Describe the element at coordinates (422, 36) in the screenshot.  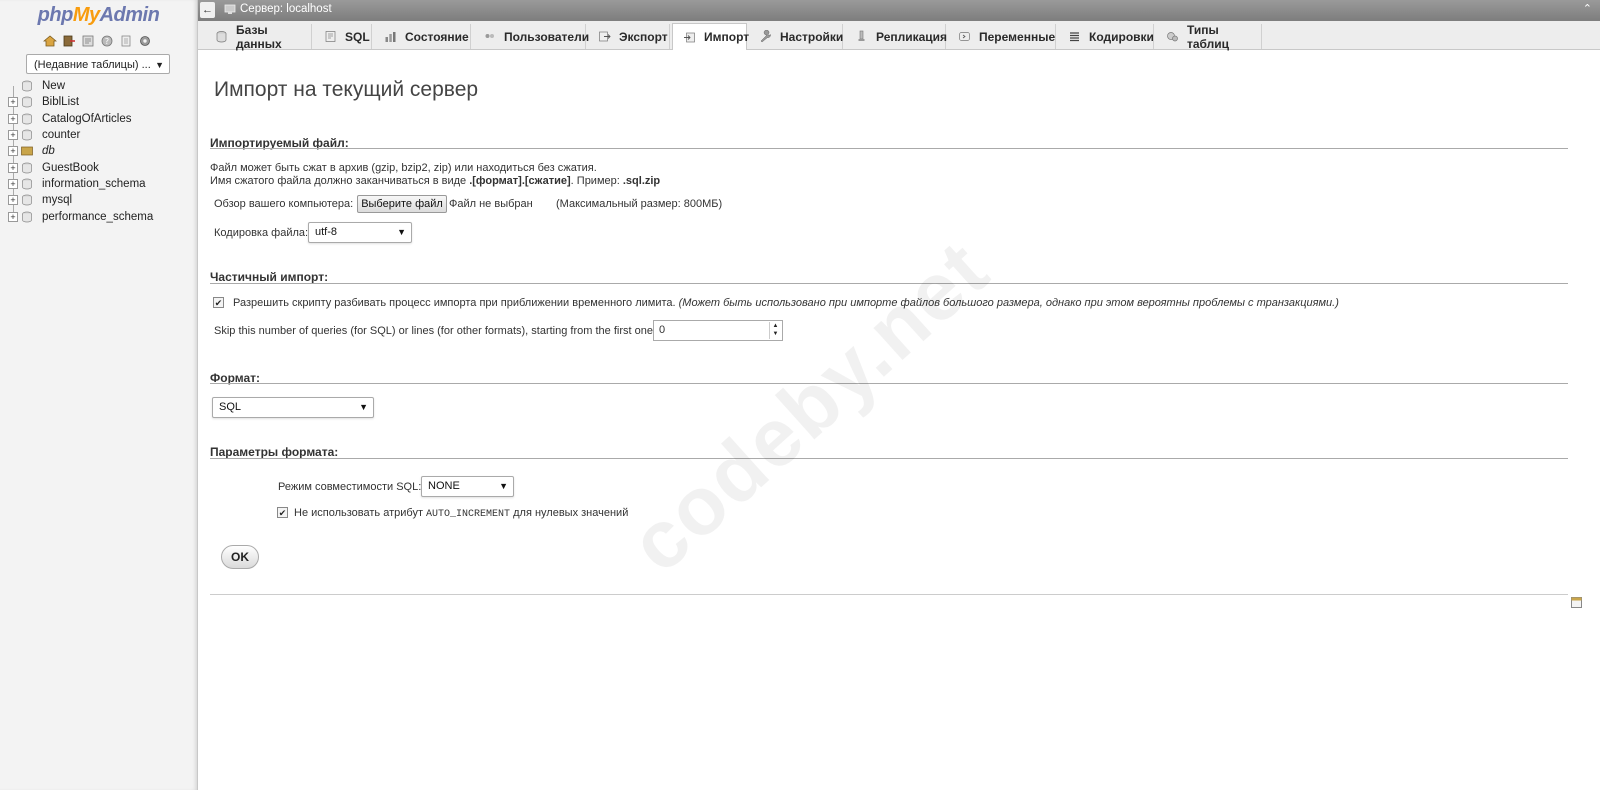
I see `tab-status: Состояние` at that location.